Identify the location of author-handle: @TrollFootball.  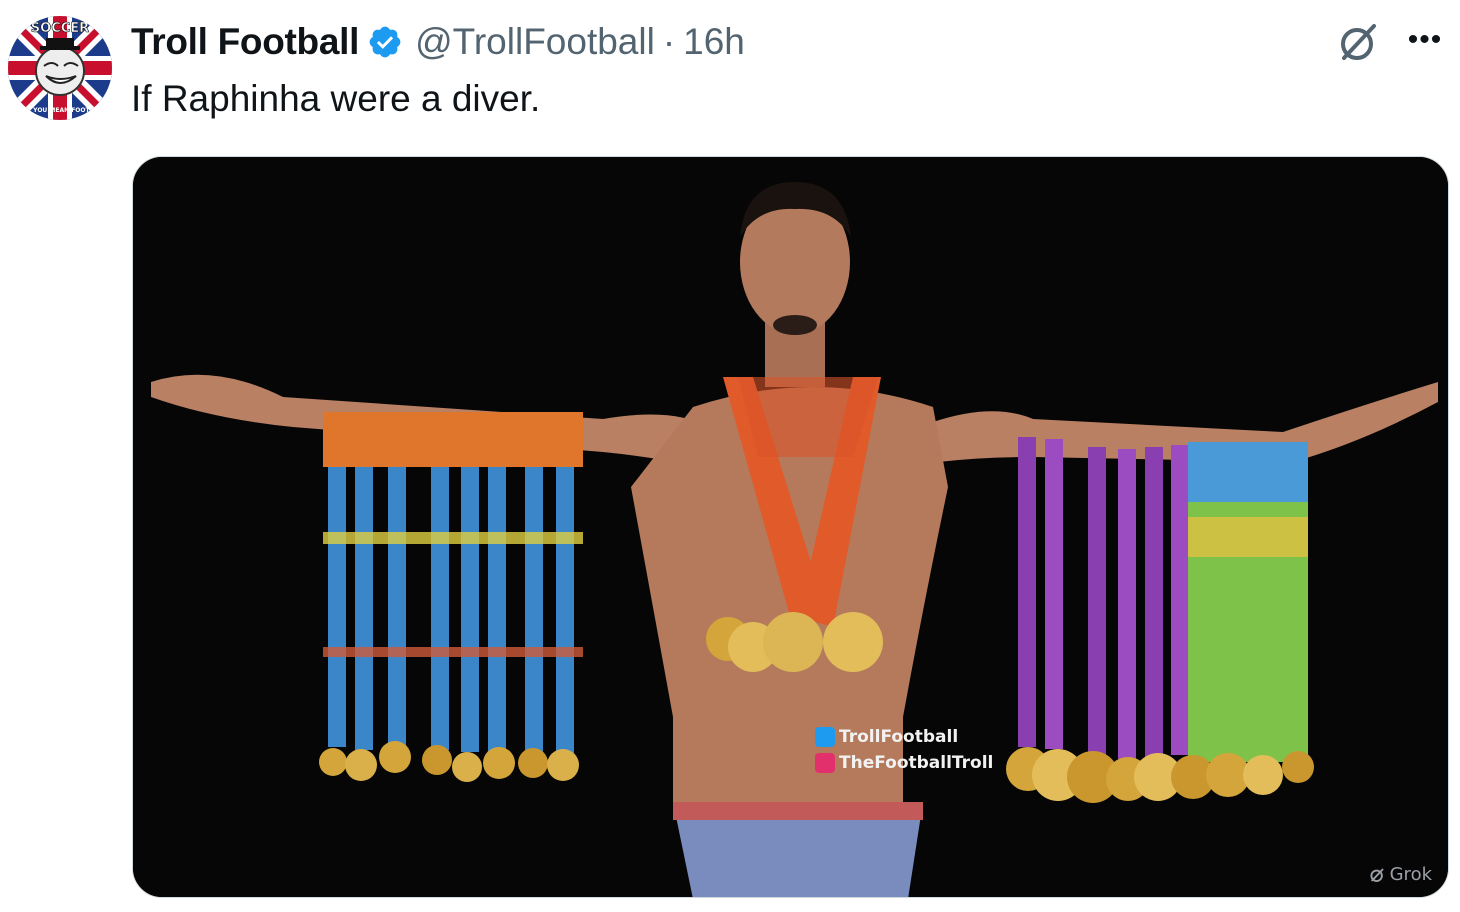
(535, 42).